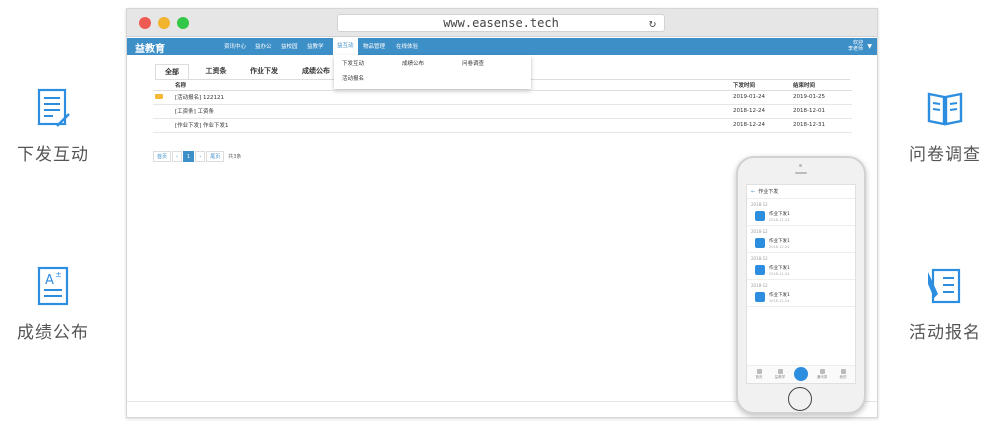 Image resolution: width=1001 pixels, height=429 pixels. I want to click on feature-label: 下发互动, so click(53, 155).